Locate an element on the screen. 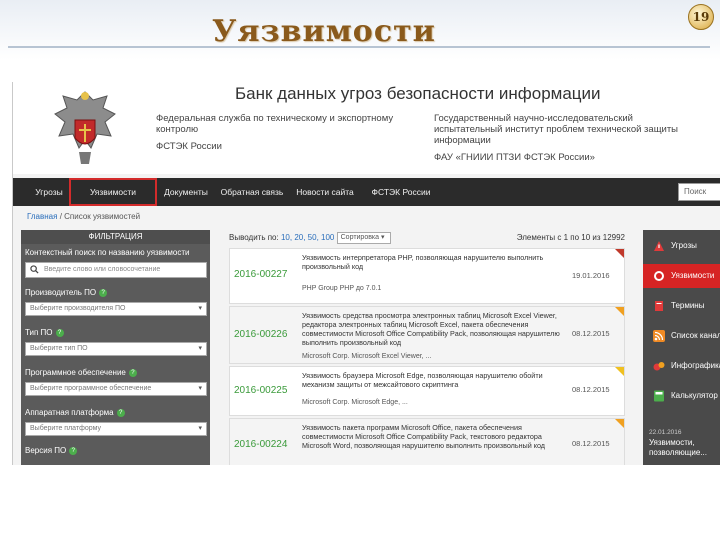 Image resolution: width=720 pixels, height=540 pixels. vuln-id: 2016-00224 is located at coordinates (260, 444).